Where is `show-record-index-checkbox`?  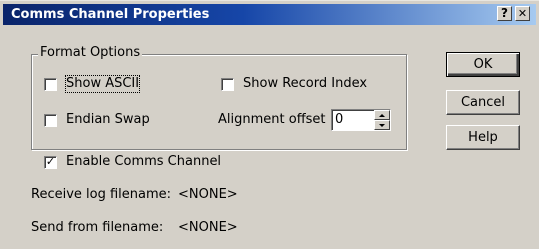 show-record-index-checkbox is located at coordinates (227, 84).